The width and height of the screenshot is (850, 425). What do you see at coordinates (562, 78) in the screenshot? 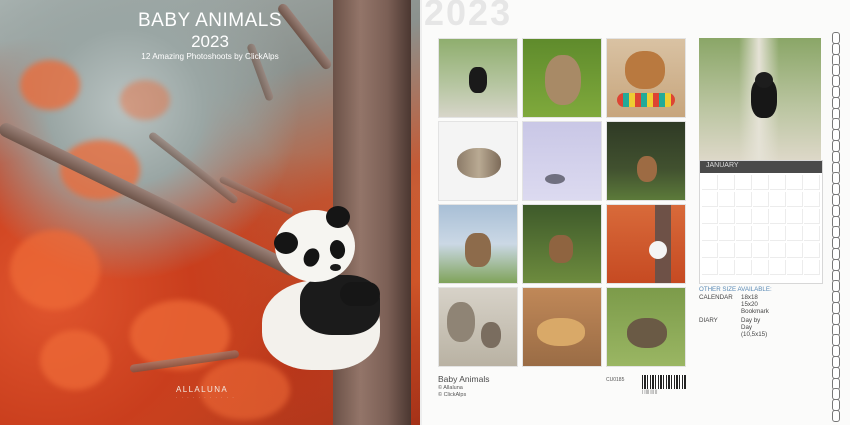
I see `thumbnail-fawn` at bounding box center [562, 78].